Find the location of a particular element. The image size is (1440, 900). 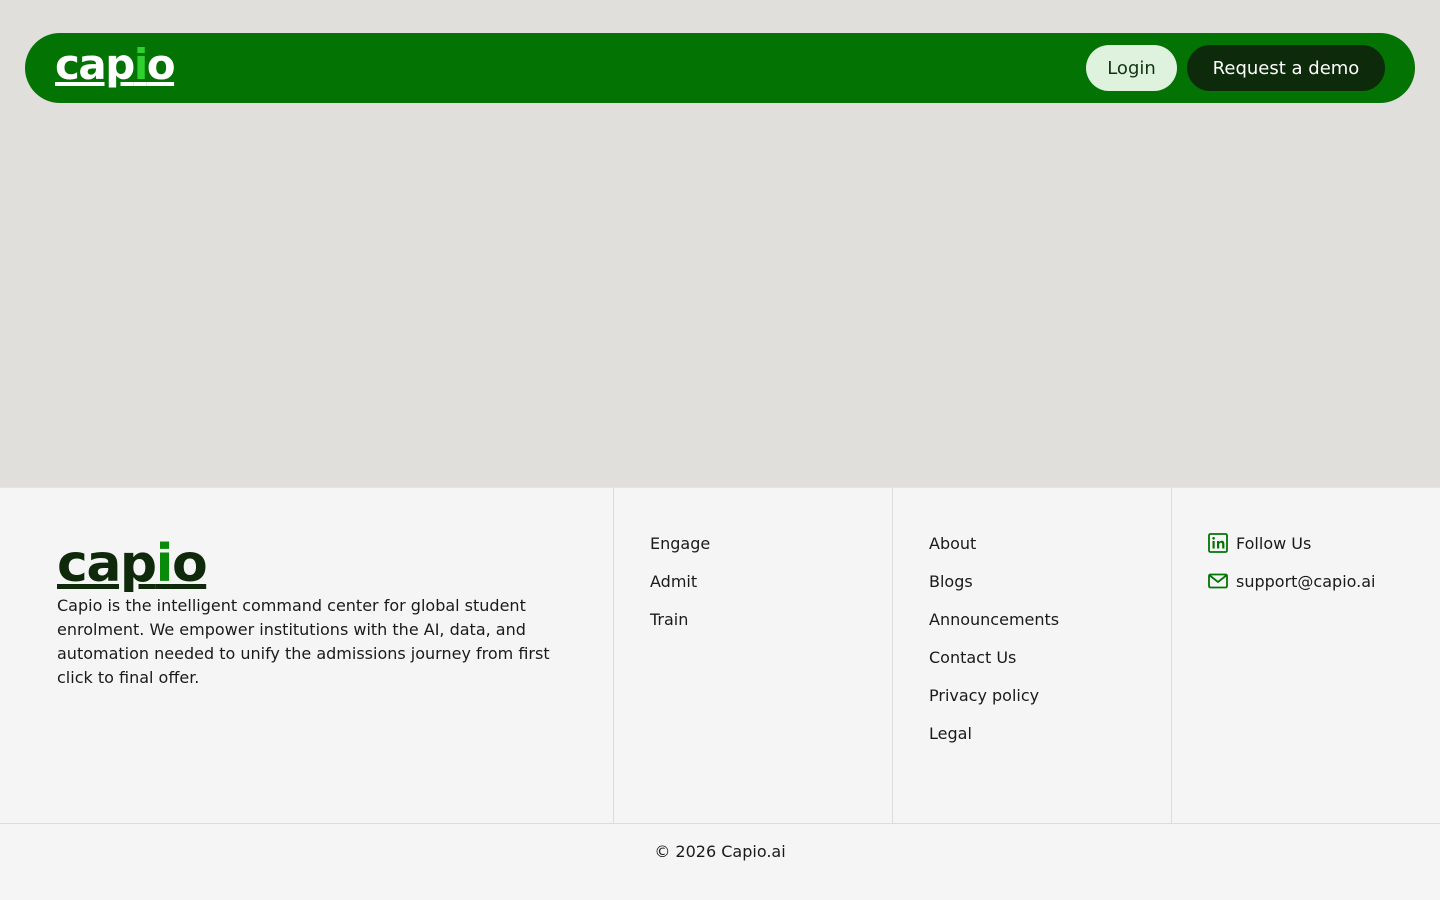

follow-us-link: Follow Us is located at coordinates (1259, 543).